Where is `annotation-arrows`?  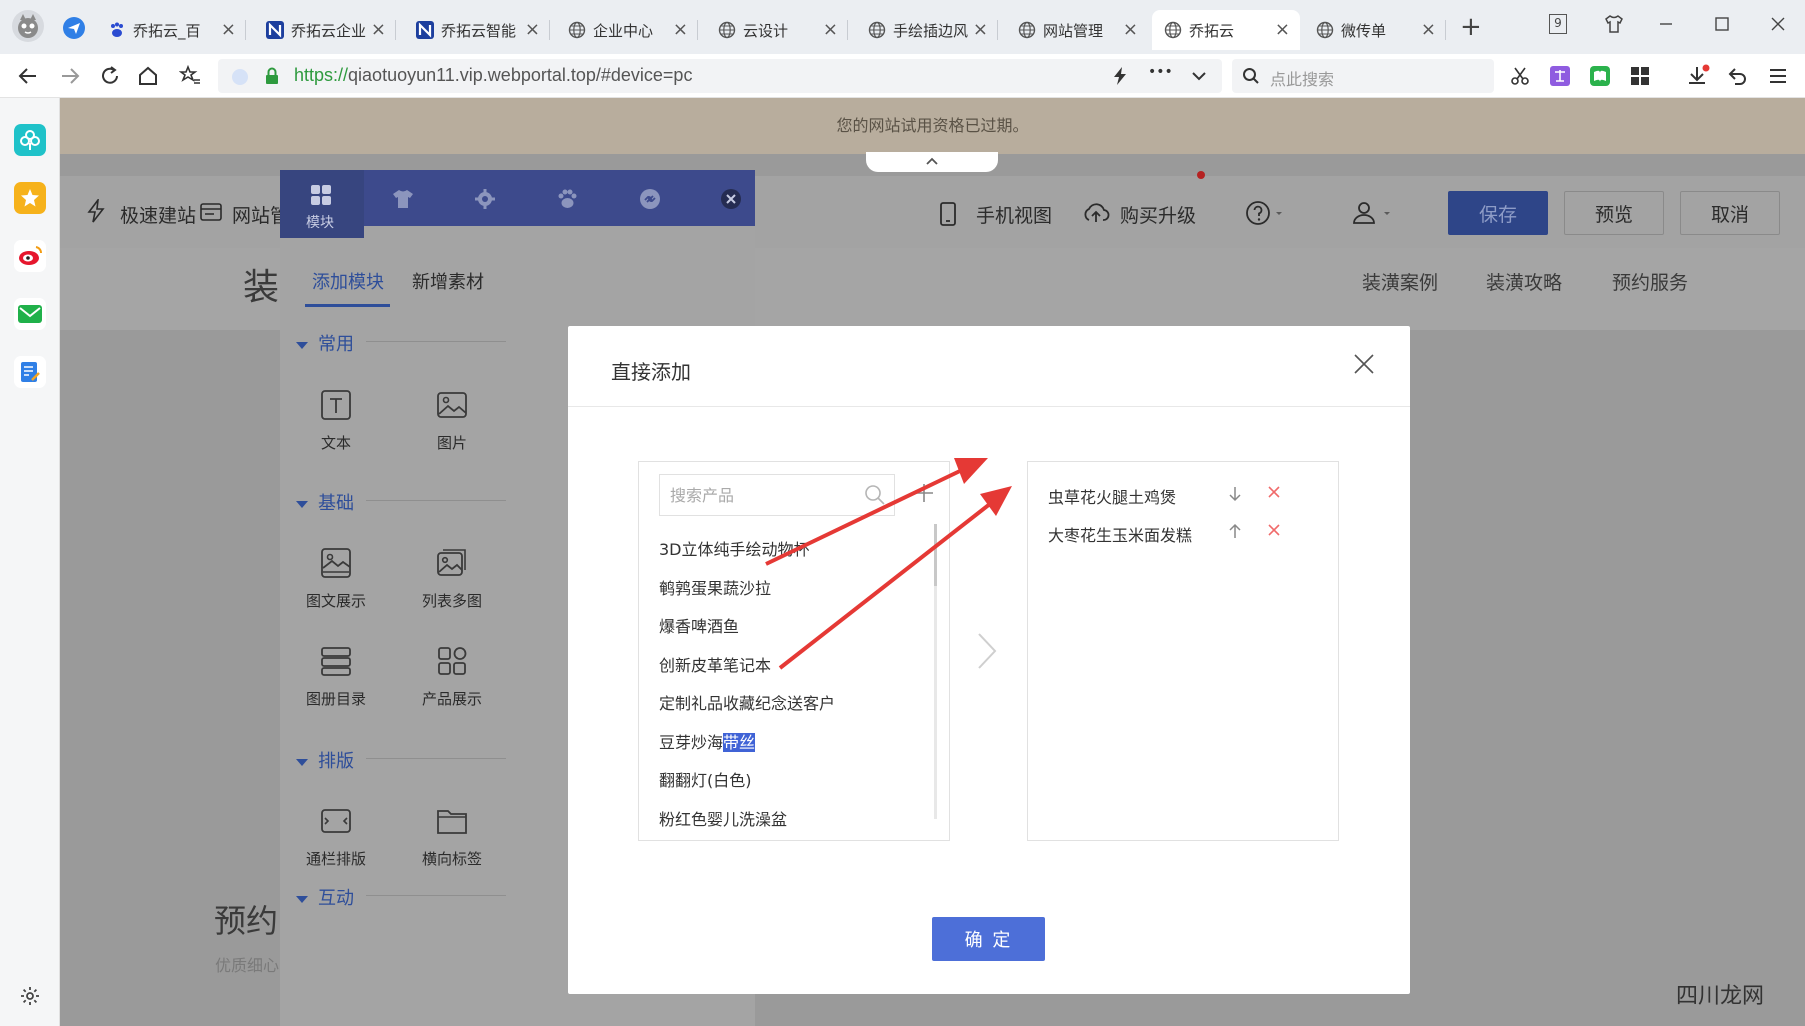 annotation-arrows is located at coordinates (888, 564).